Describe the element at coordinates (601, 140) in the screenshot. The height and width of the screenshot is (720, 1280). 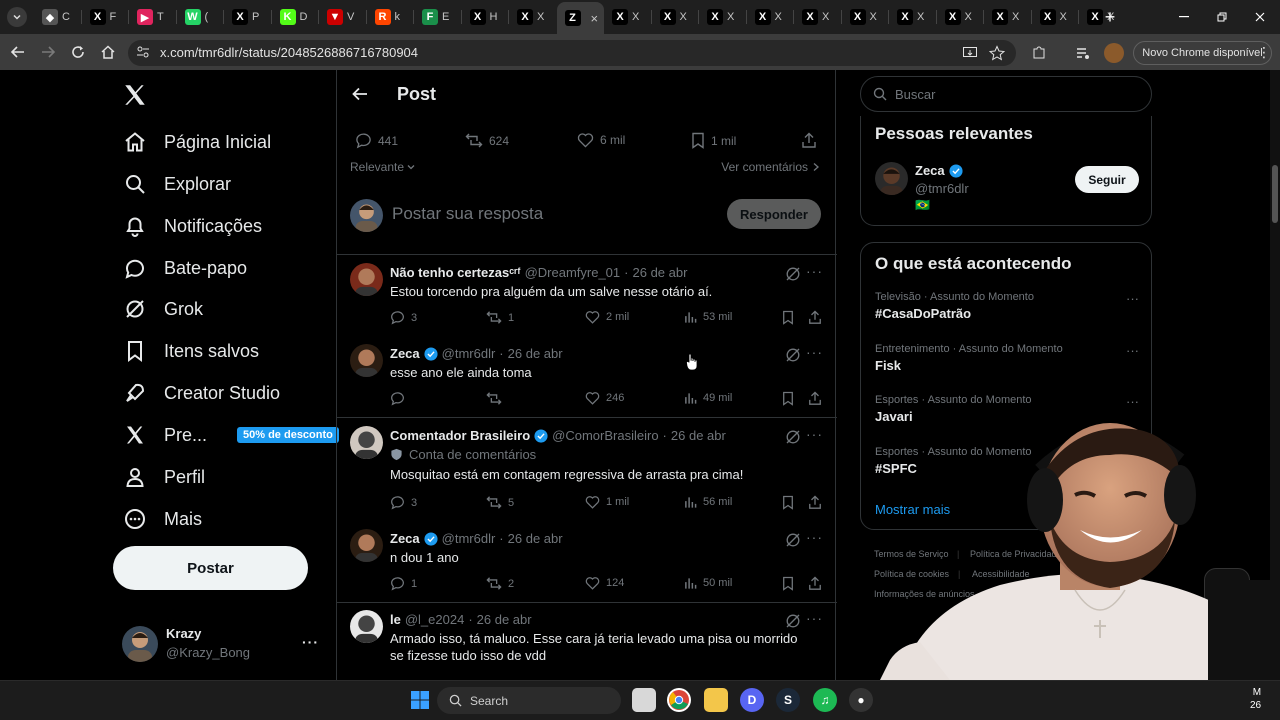
I see `like-count-button: 6 mil` at that location.